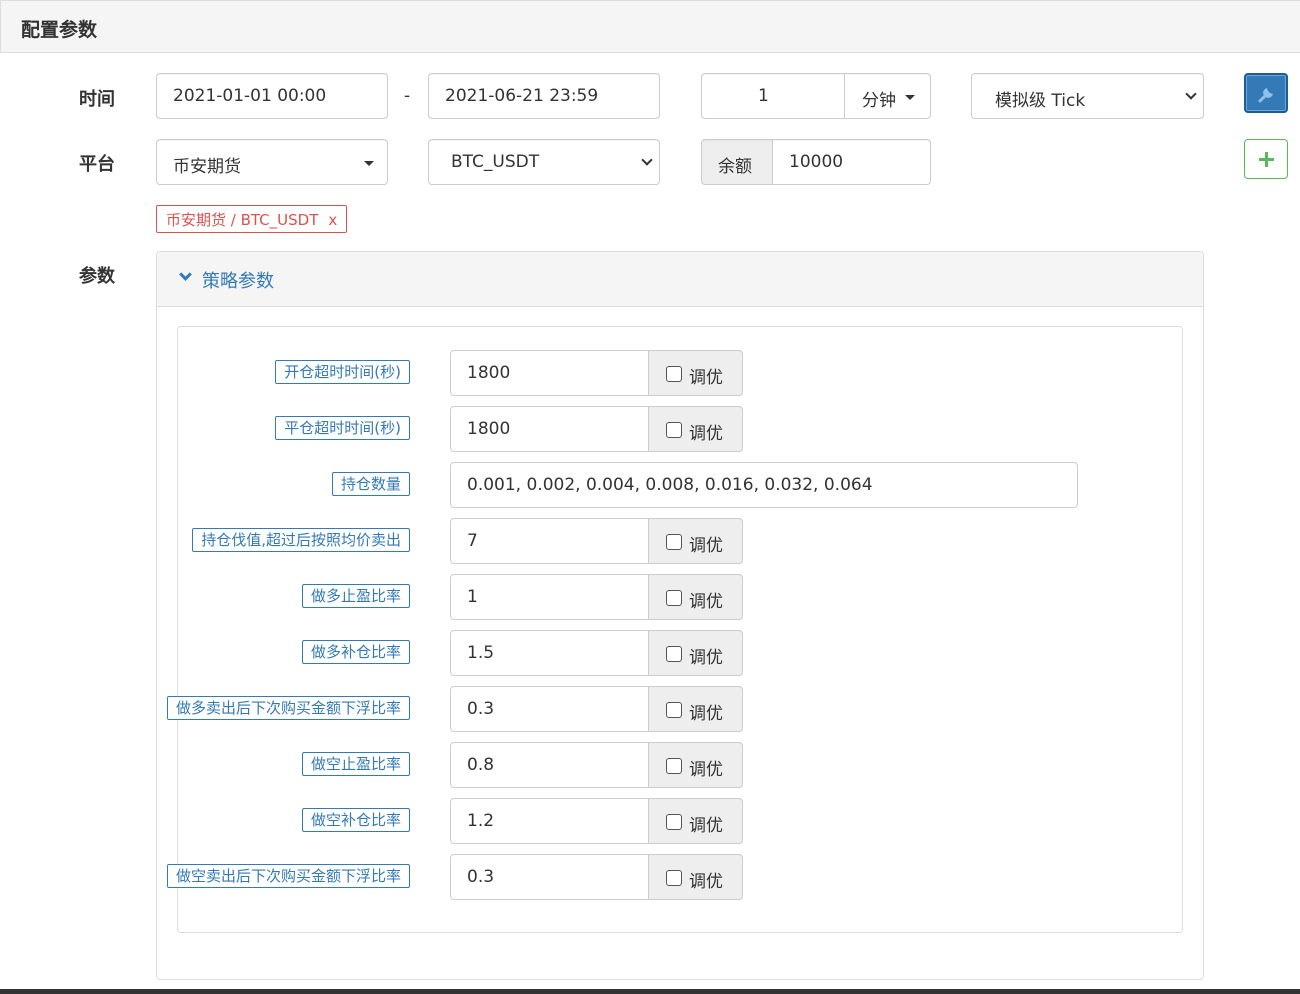 The width and height of the screenshot is (1300, 994). I want to click on period-input: 1, so click(773, 96).